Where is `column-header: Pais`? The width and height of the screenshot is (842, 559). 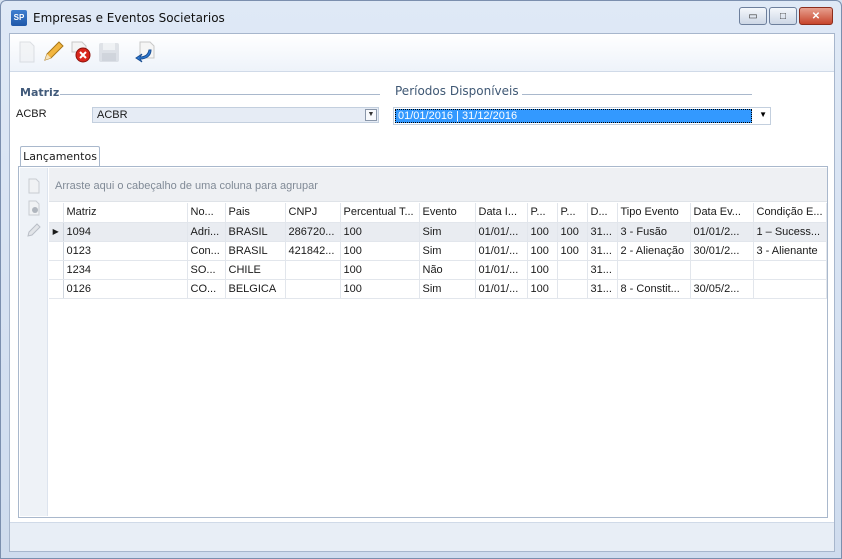 column-header: Pais is located at coordinates (255, 213).